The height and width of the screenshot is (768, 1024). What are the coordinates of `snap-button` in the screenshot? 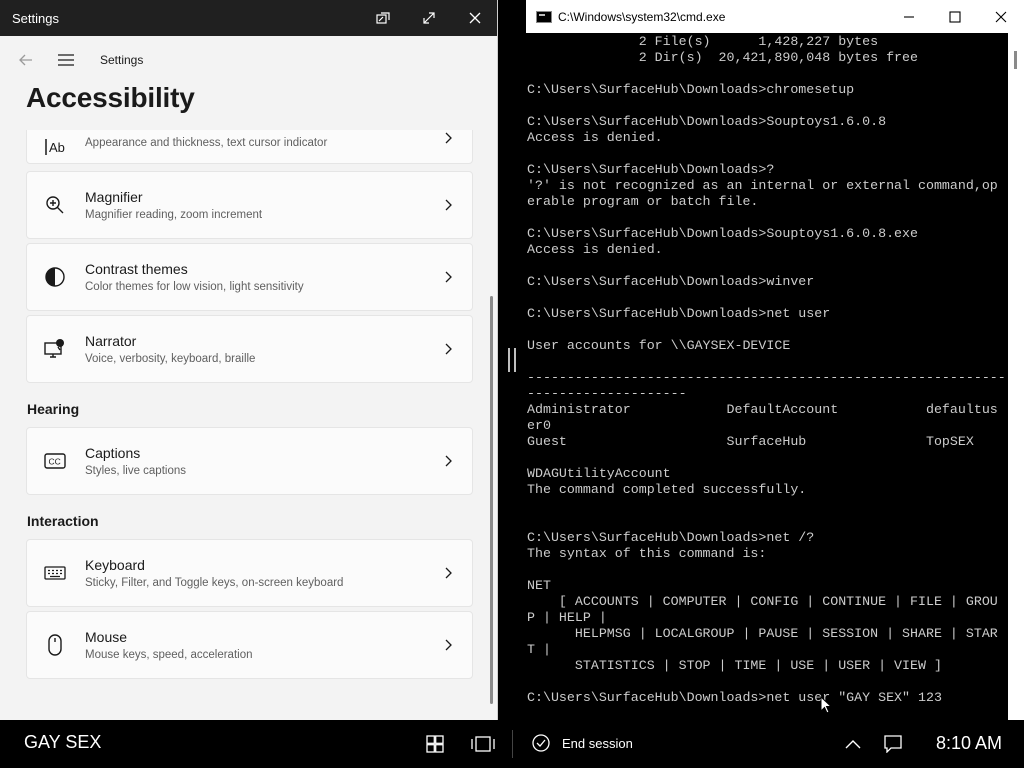 It's located at (383, 18).